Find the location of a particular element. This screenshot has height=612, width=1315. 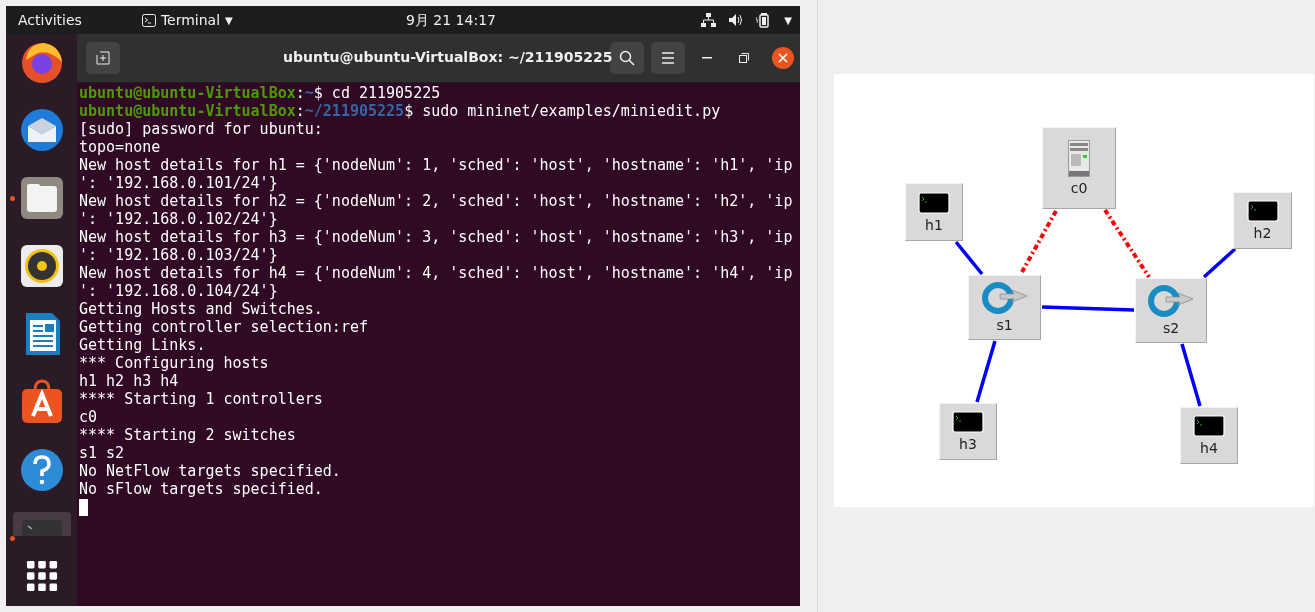

close-button is located at coordinates (783, 58).